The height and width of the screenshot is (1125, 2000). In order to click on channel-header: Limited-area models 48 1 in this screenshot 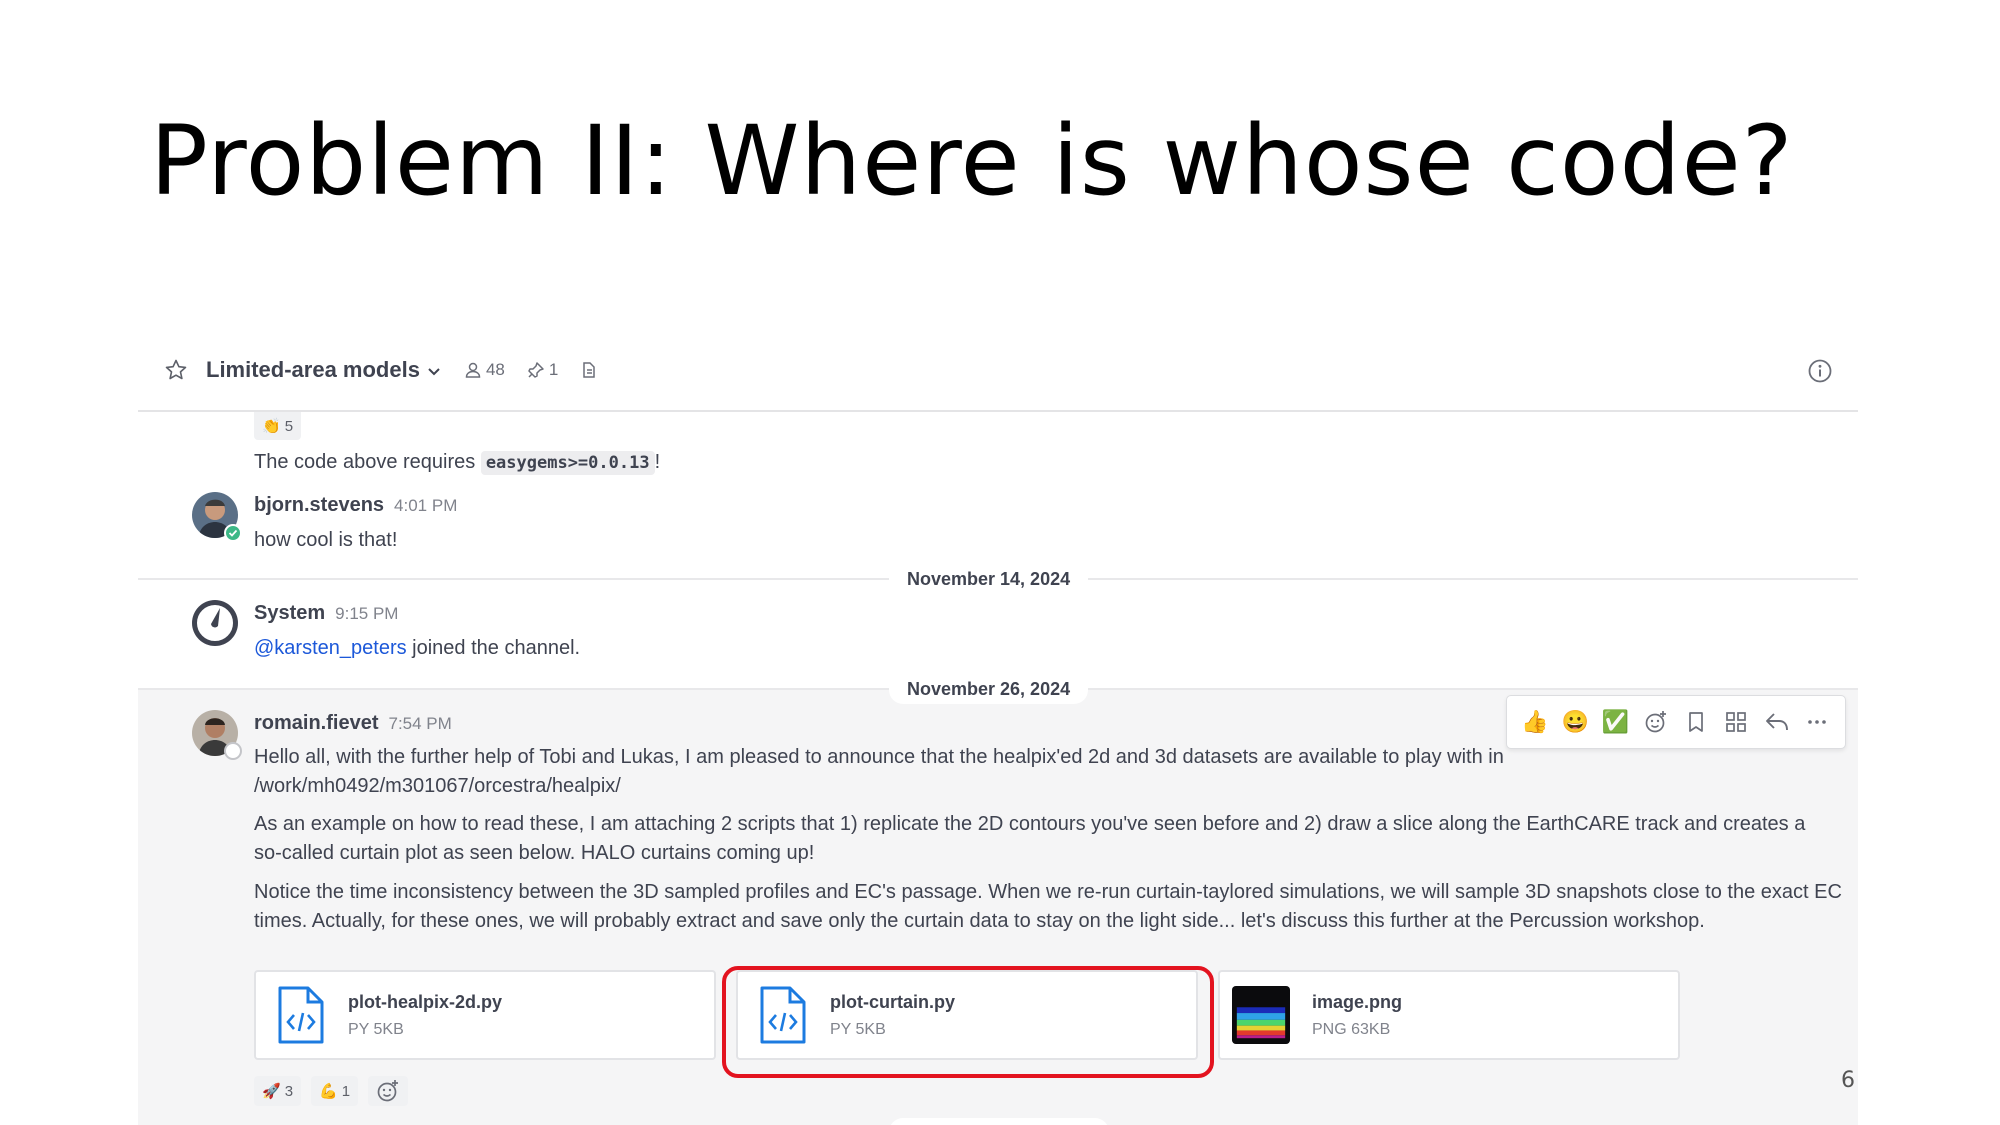, I will do `click(998, 371)`.